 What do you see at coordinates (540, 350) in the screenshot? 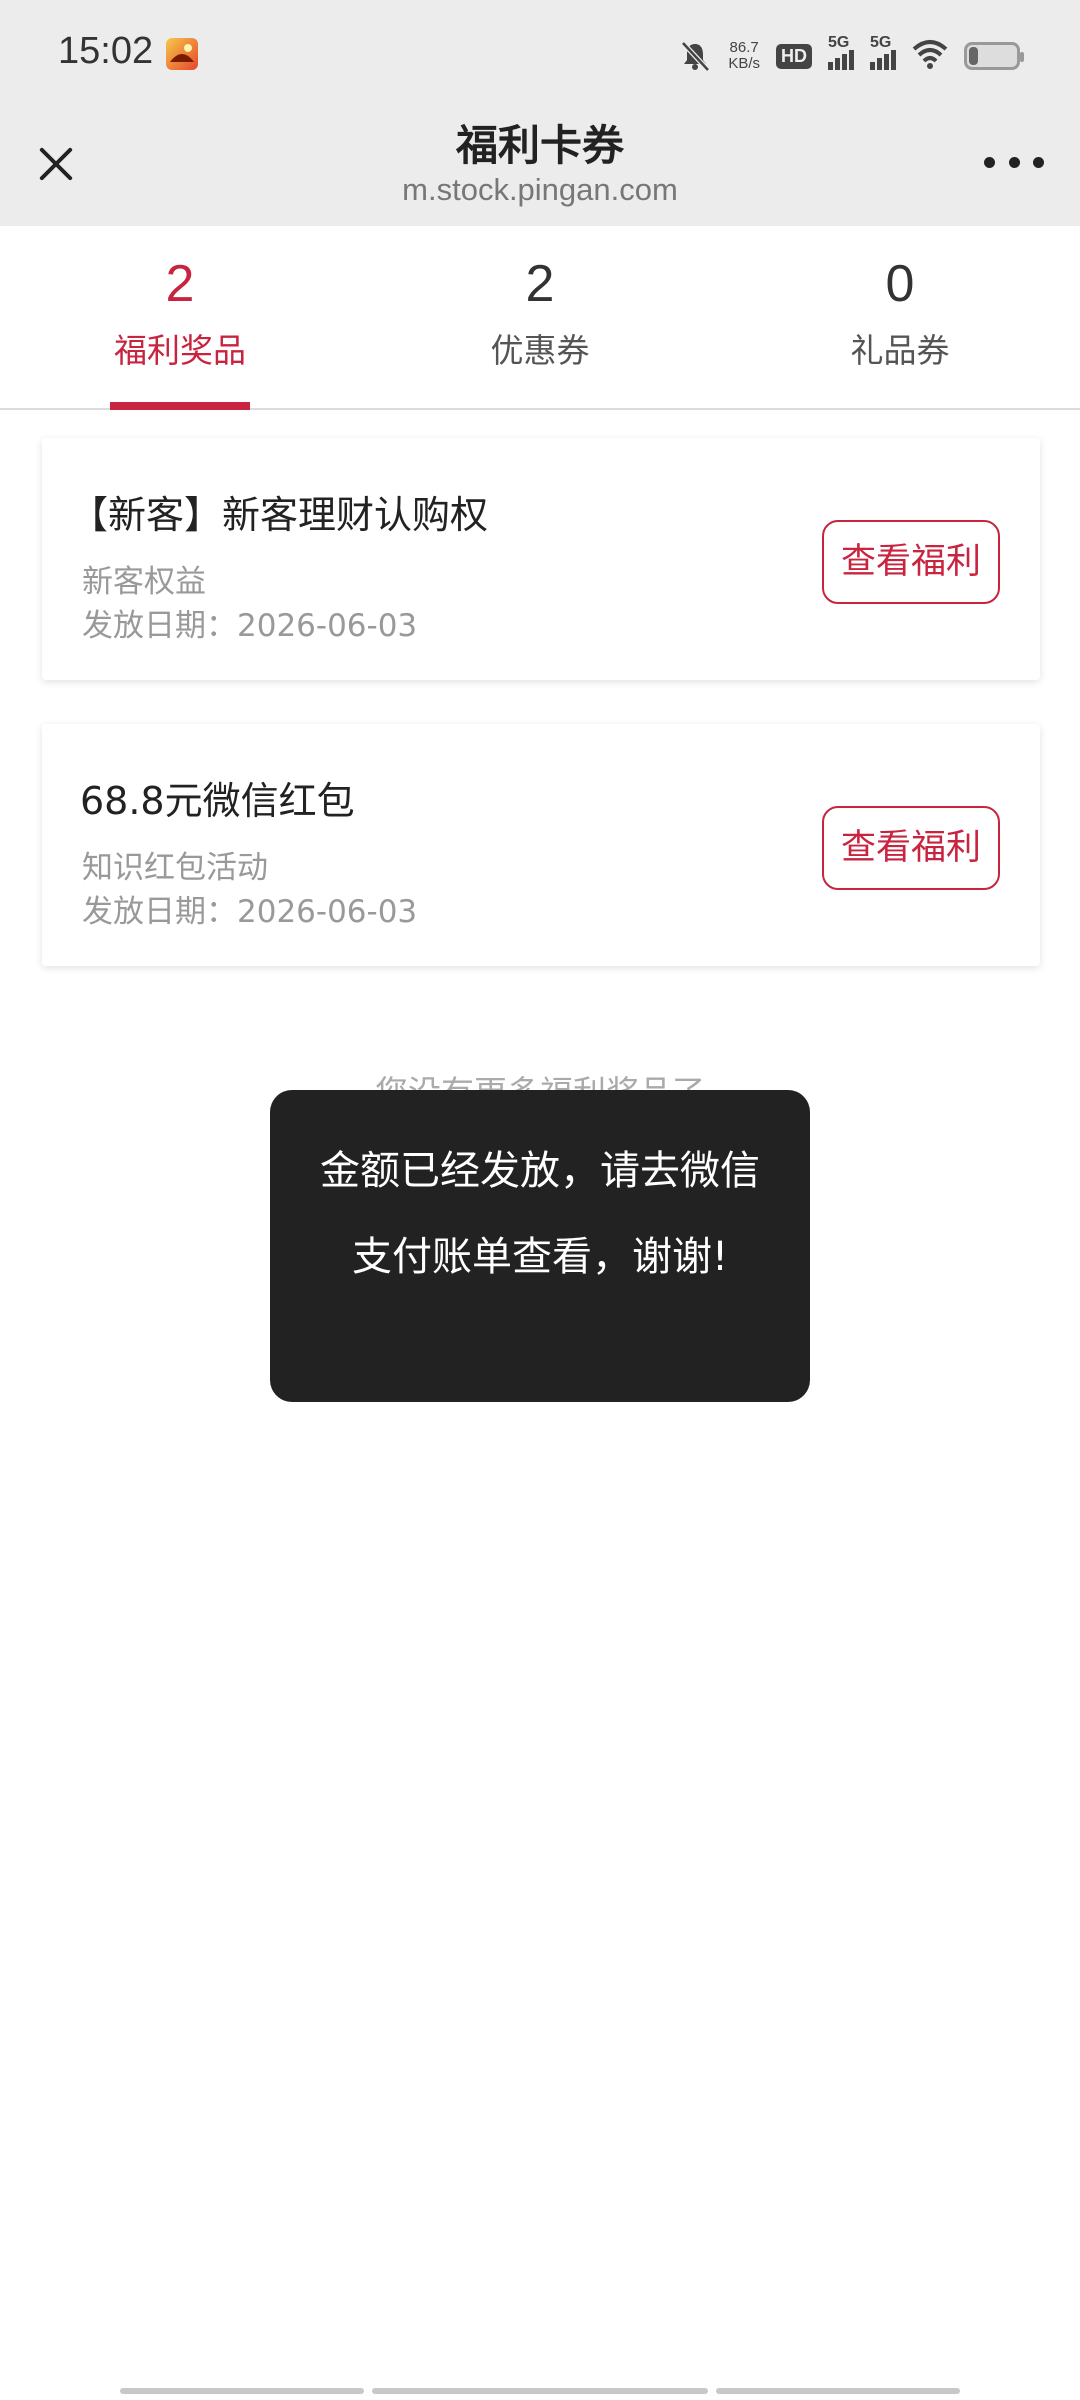
I see `tab-label: 优惠券` at bounding box center [540, 350].